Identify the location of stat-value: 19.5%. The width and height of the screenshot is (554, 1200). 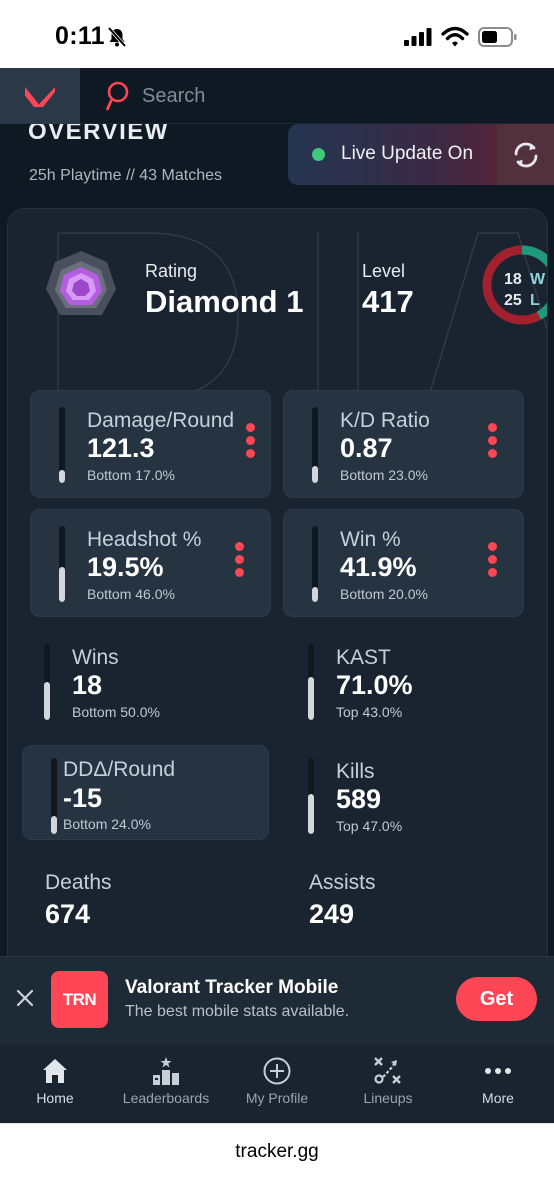
(125, 567).